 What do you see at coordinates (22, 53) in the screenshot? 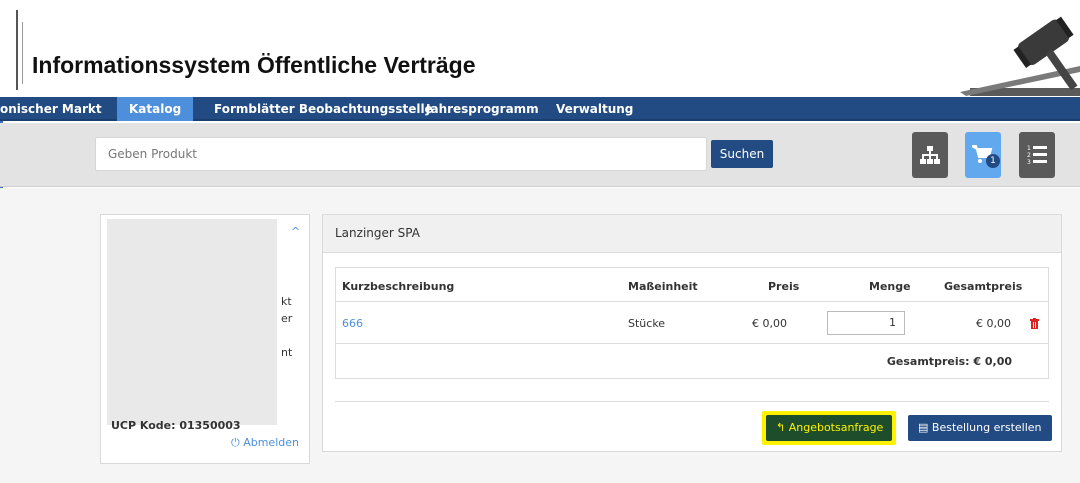
I see `logo-divider-thin` at bounding box center [22, 53].